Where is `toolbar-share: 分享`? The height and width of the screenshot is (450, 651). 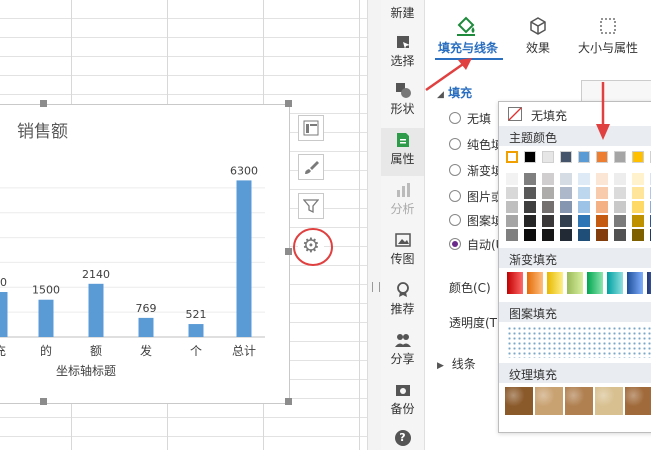 toolbar-share: 分享 is located at coordinates (402, 349).